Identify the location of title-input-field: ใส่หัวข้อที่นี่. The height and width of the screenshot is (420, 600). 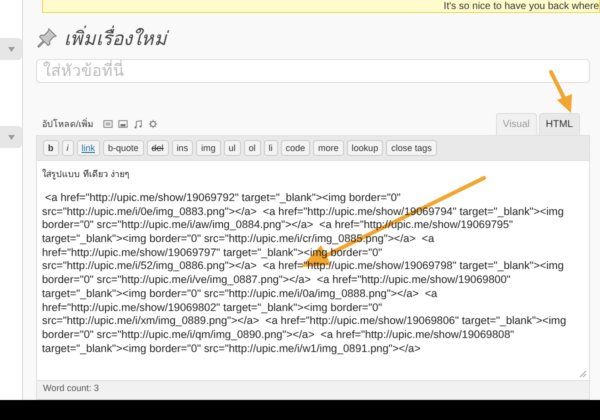
(313, 70).